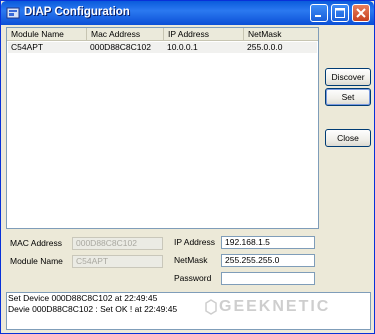 This screenshot has width=375, height=334. What do you see at coordinates (47, 34) in the screenshot?
I see `column-header-module-name: Module Name` at bounding box center [47, 34].